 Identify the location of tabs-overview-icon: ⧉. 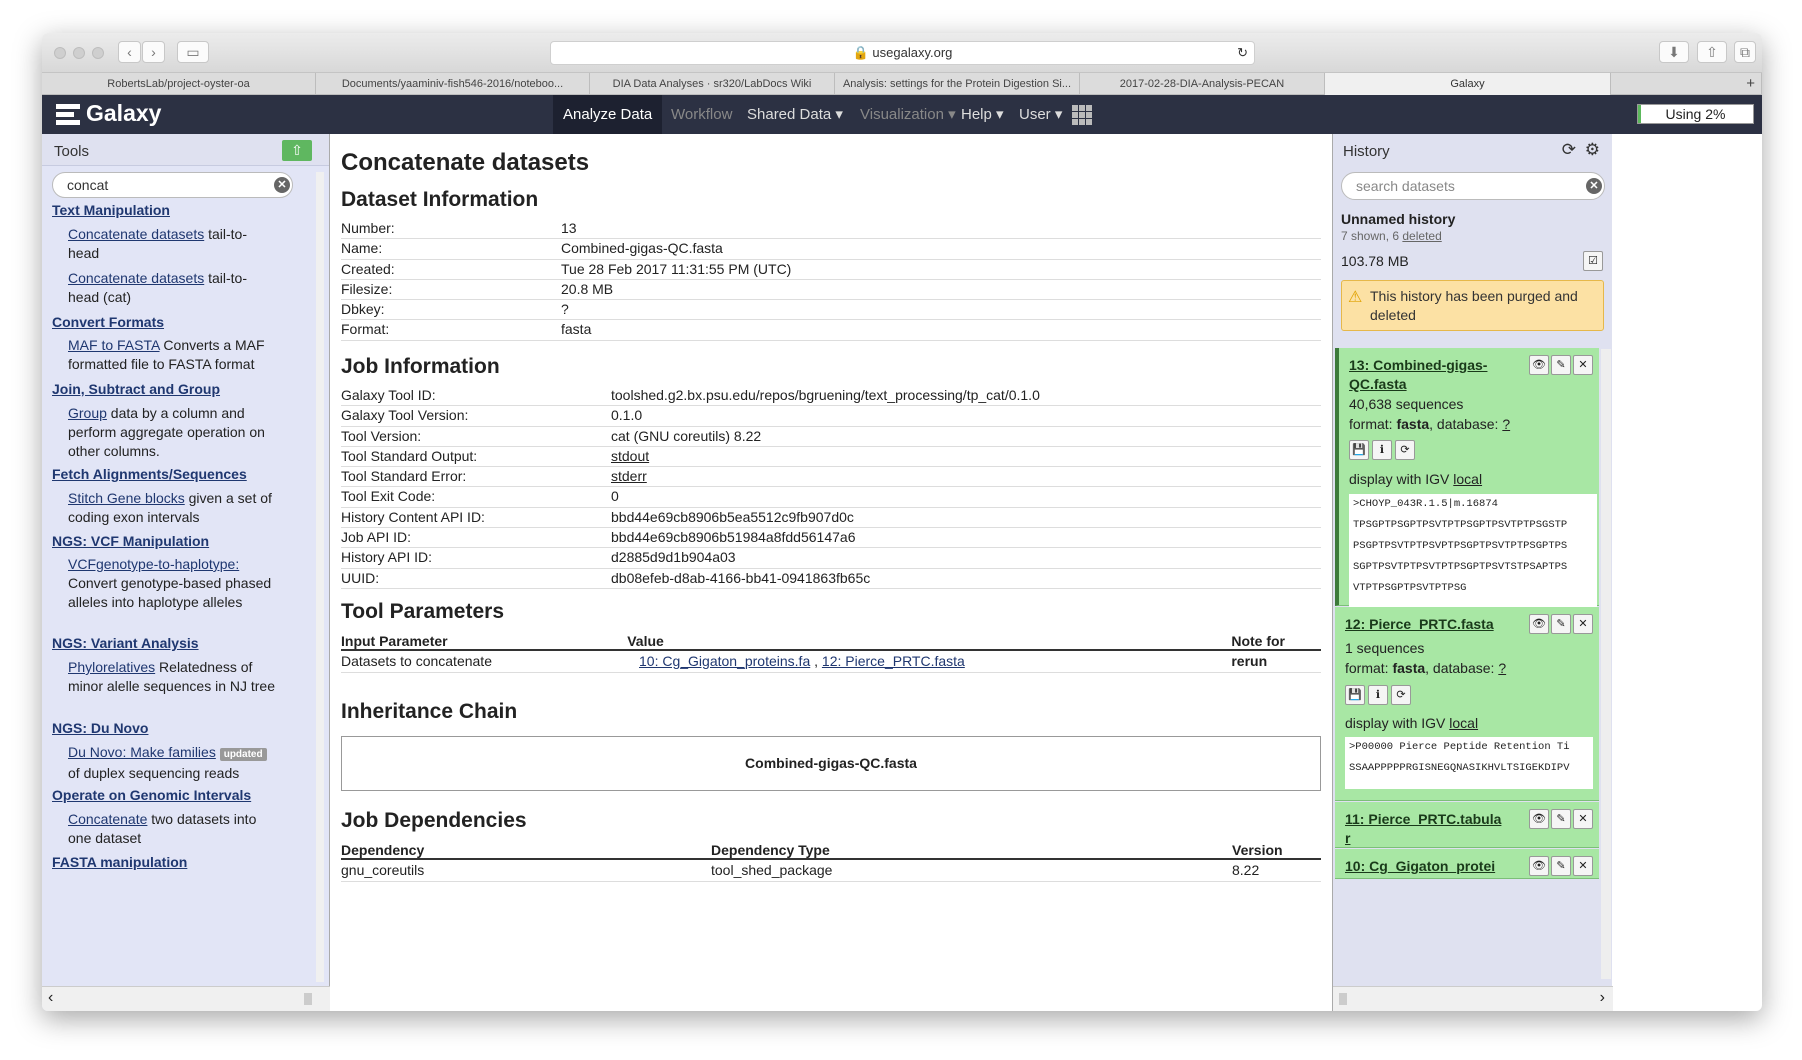
(1745, 52).